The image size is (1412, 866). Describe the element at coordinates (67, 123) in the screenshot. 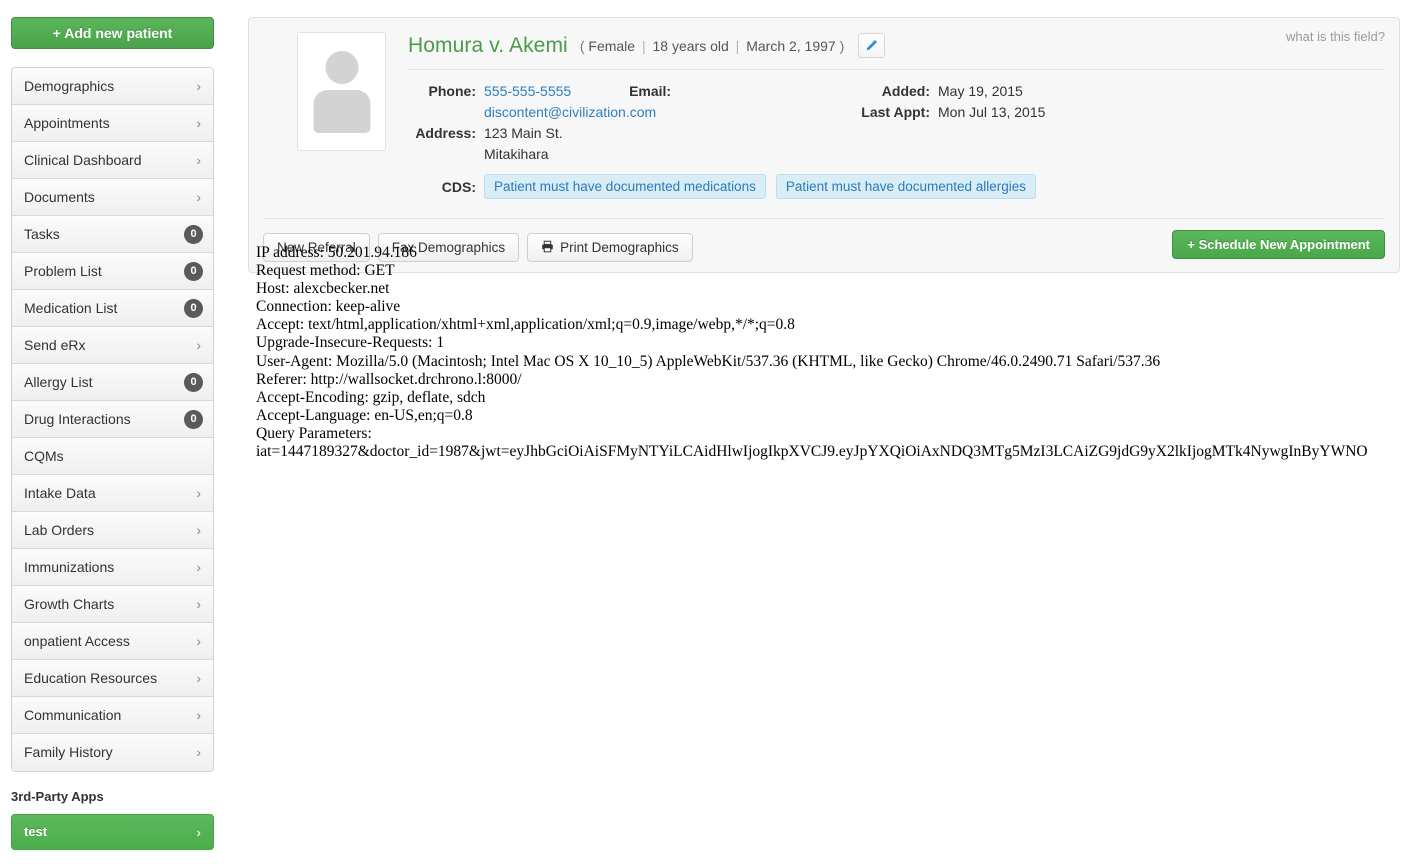

I see `sidebar-item-label: Appointments` at that location.